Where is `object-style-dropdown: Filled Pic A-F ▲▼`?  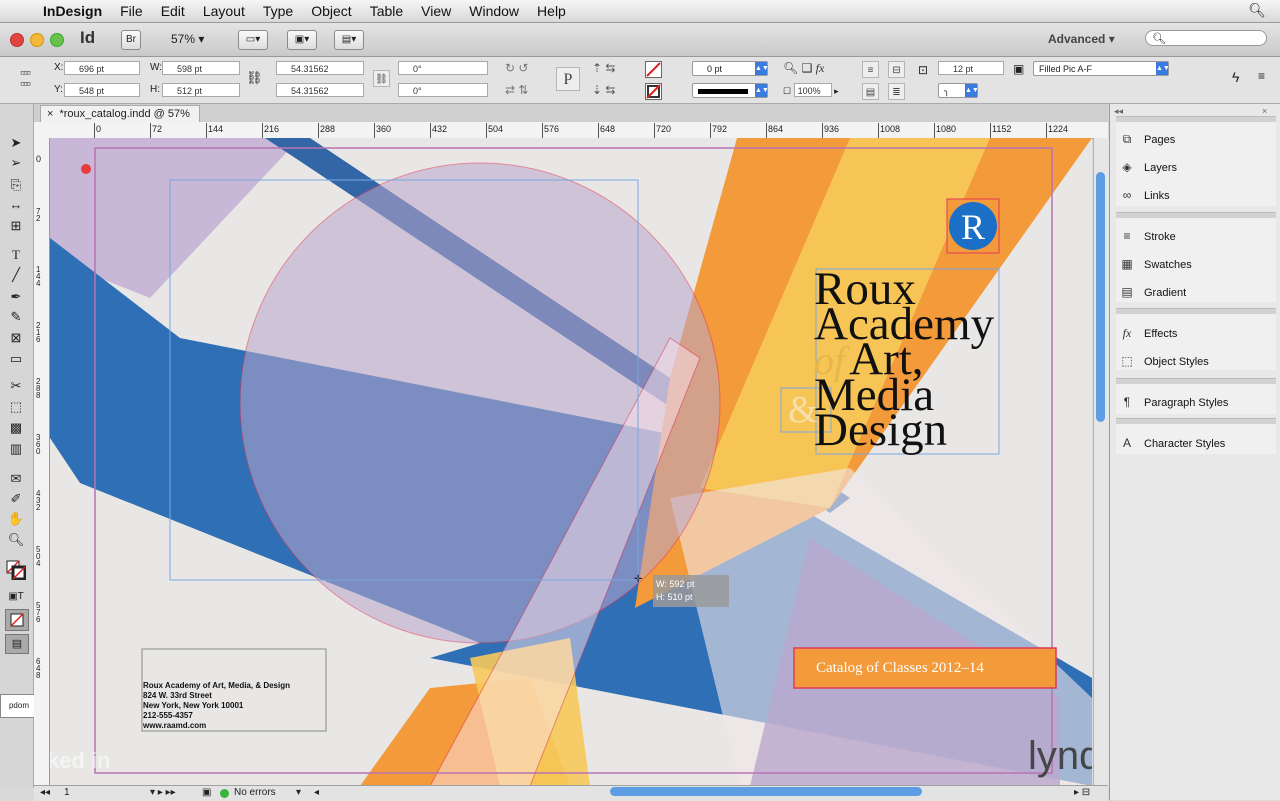 object-style-dropdown: Filled Pic A-F ▲▼ is located at coordinates (1101, 68).